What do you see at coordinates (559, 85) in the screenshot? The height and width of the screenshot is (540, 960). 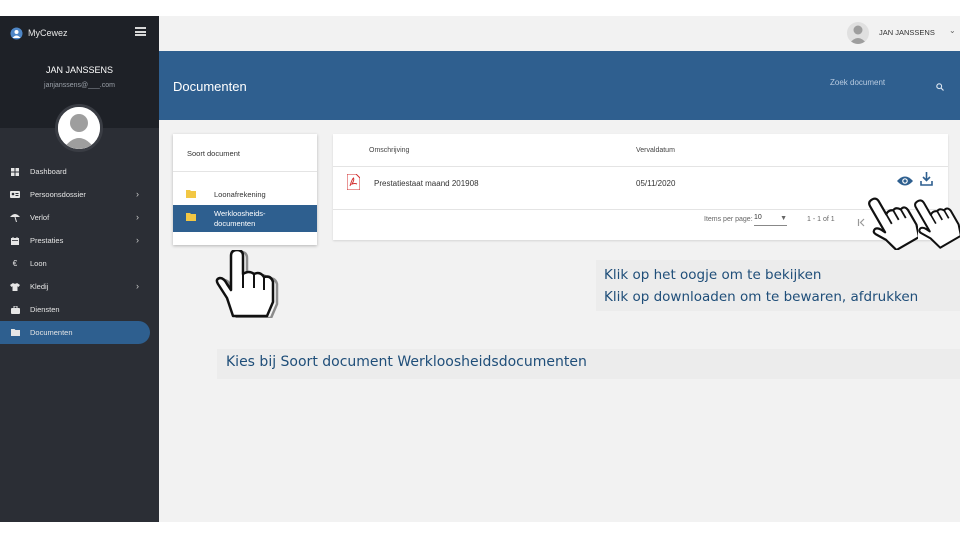 I see `page-header: Documenten Zoek document` at bounding box center [559, 85].